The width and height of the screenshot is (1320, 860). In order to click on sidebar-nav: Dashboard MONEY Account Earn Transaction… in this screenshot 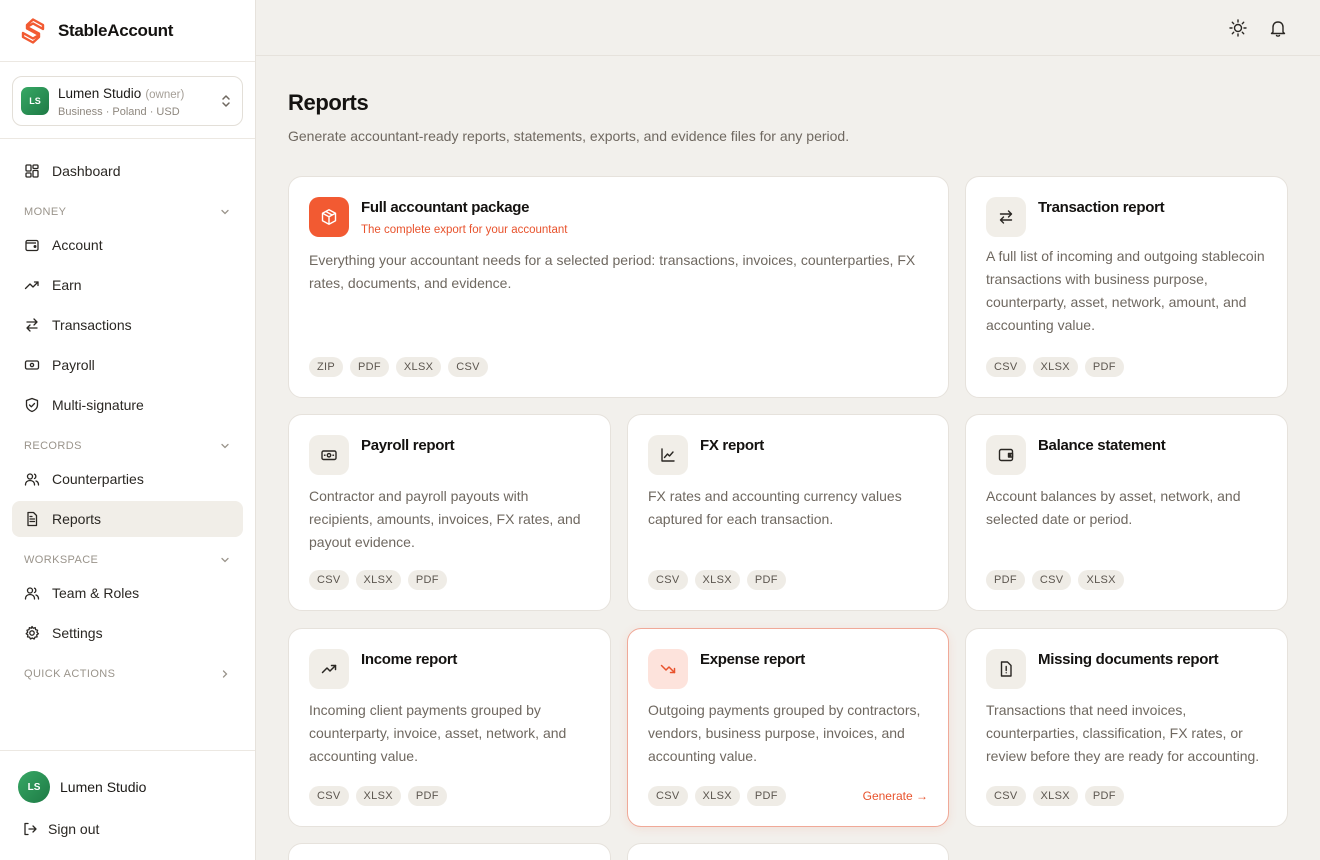, I will do `click(127, 414)`.